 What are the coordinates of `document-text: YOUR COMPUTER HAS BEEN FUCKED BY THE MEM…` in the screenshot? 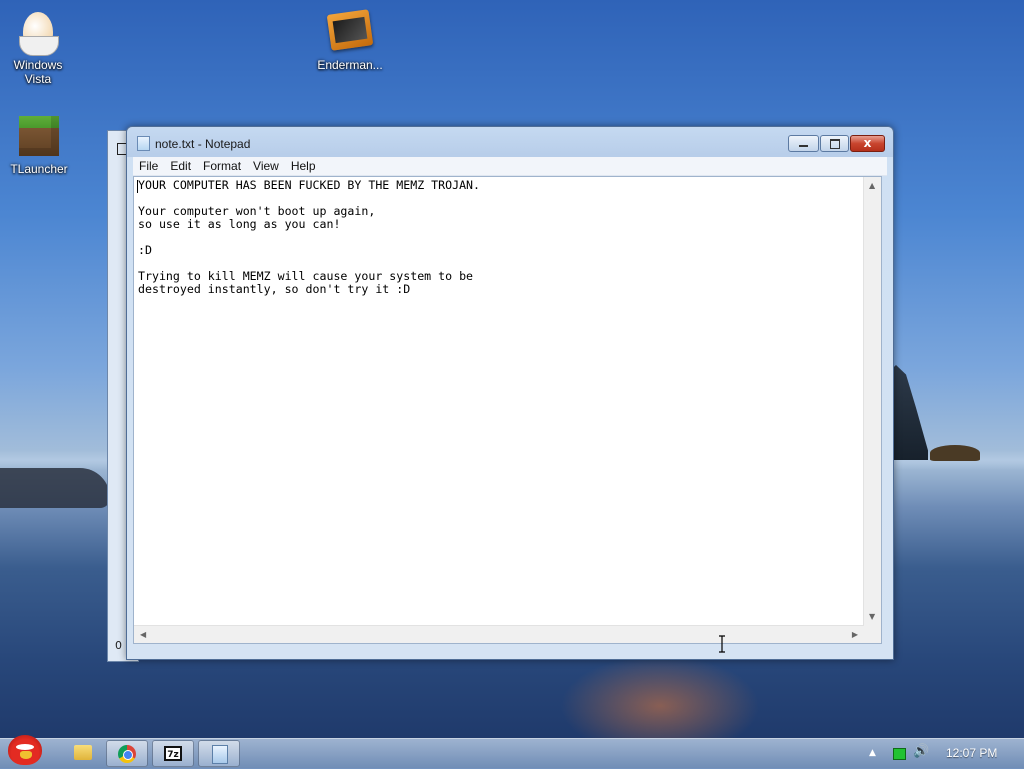 It's located at (501, 237).